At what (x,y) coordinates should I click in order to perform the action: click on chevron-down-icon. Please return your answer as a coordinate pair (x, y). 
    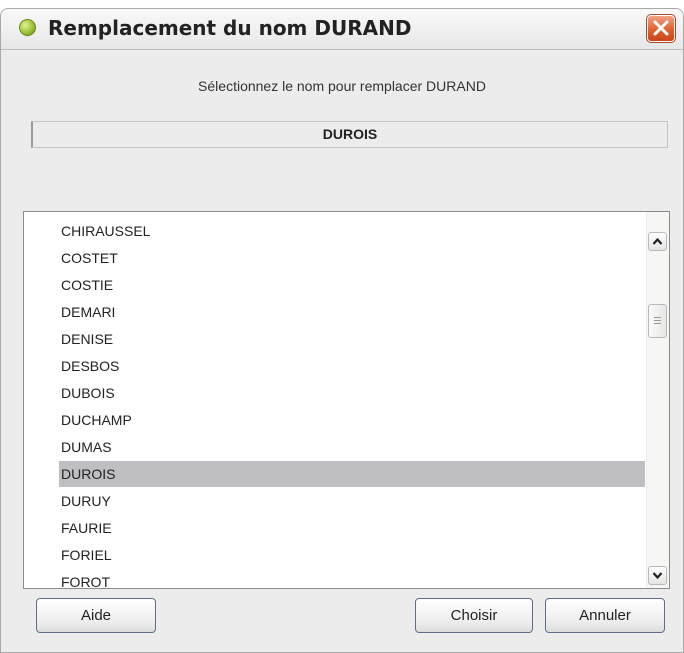
    Looking at the image, I should click on (657, 576).